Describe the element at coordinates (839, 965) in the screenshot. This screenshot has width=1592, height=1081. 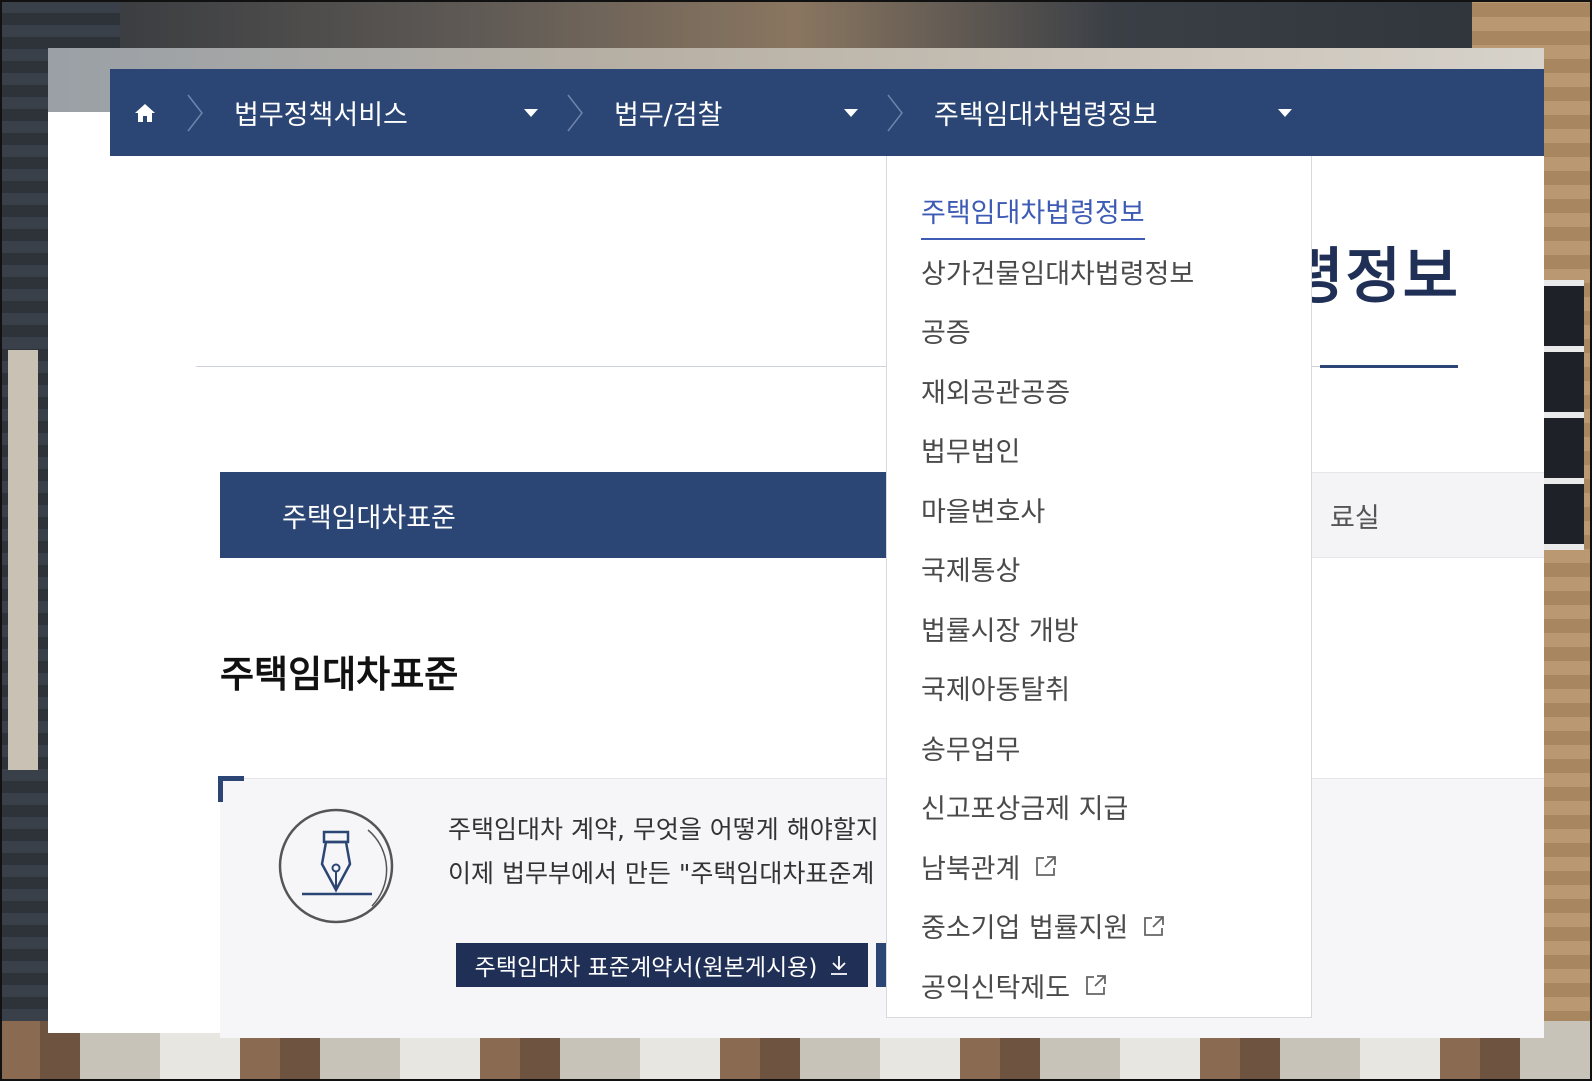
I see `download-icon` at that location.